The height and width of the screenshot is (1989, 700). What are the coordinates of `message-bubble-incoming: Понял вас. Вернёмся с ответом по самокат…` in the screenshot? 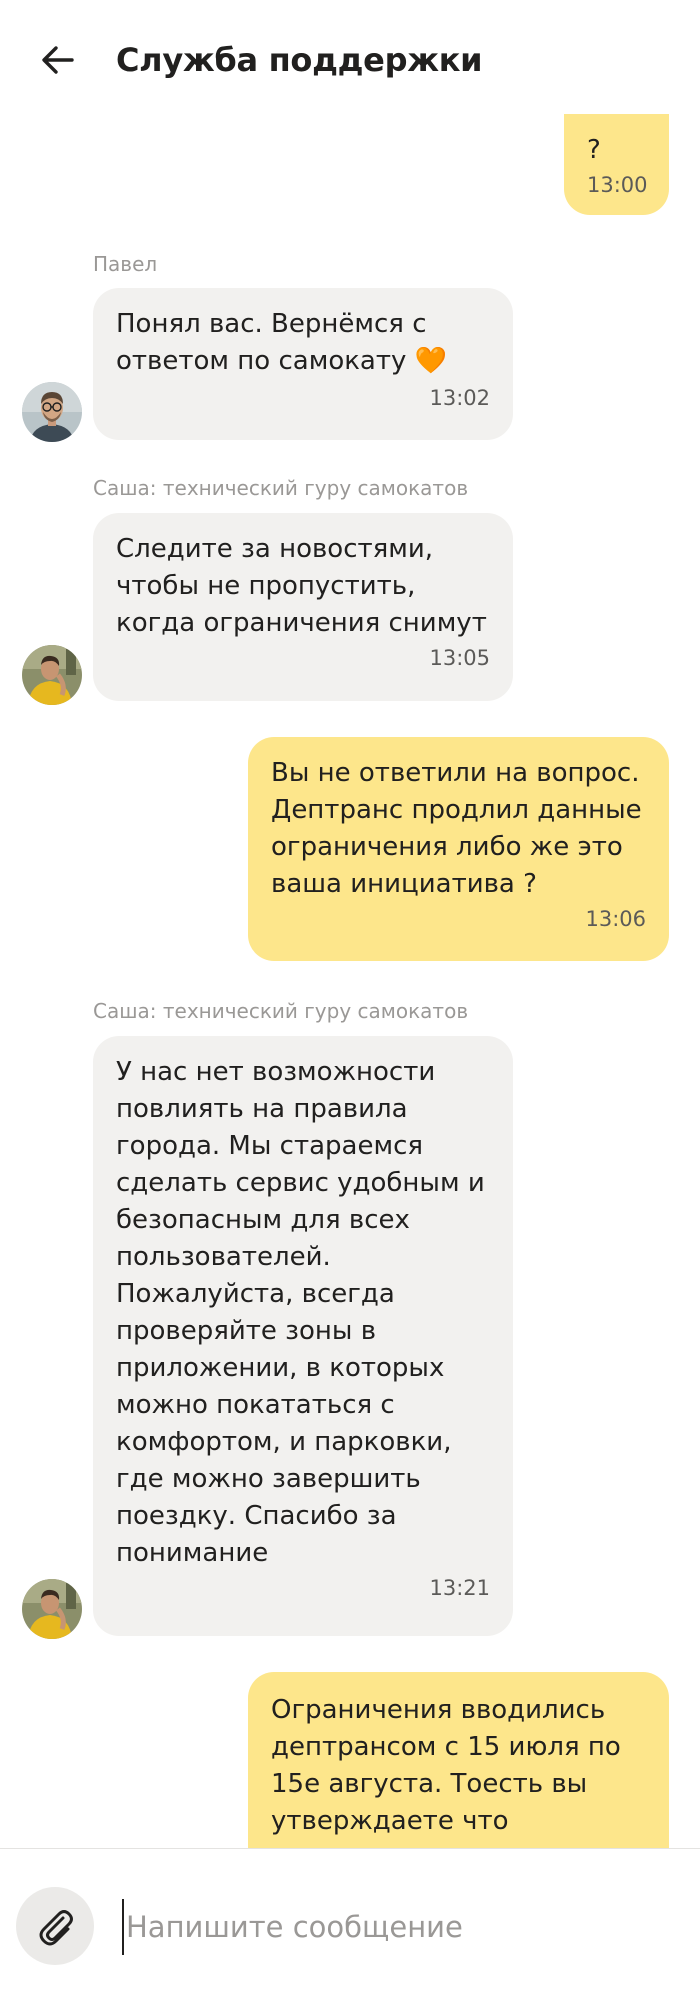 It's located at (303, 364).